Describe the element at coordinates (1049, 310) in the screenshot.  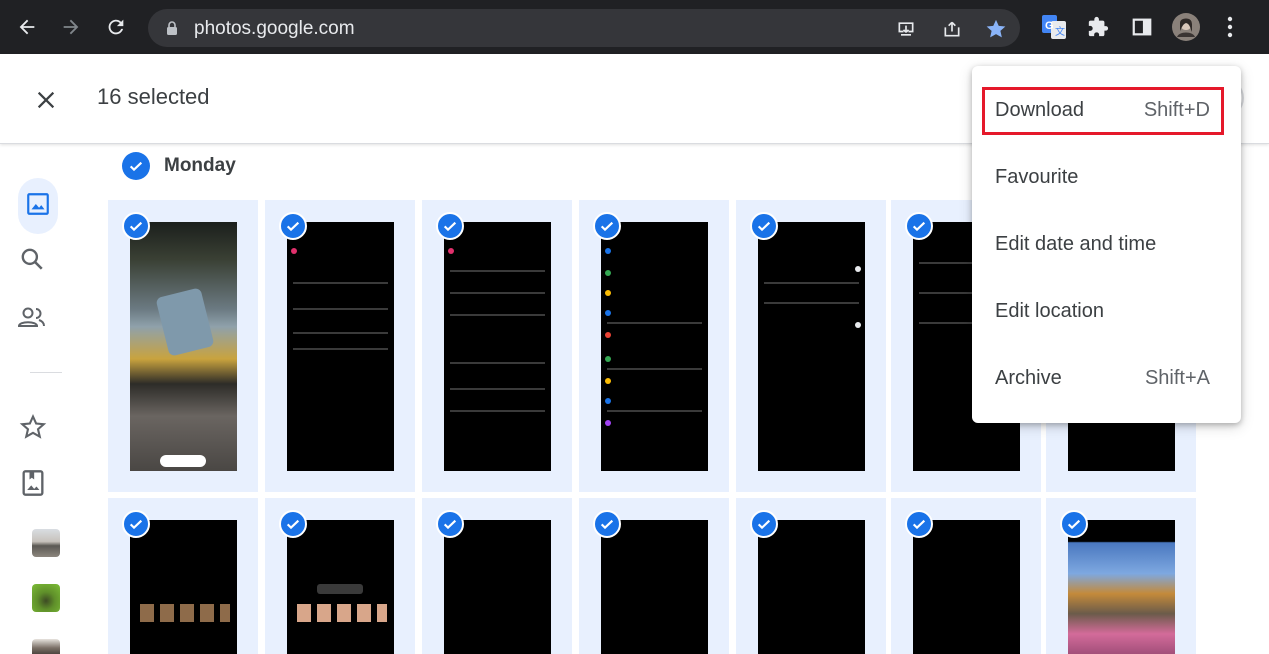
I see `menu-item-label: Edit location` at that location.